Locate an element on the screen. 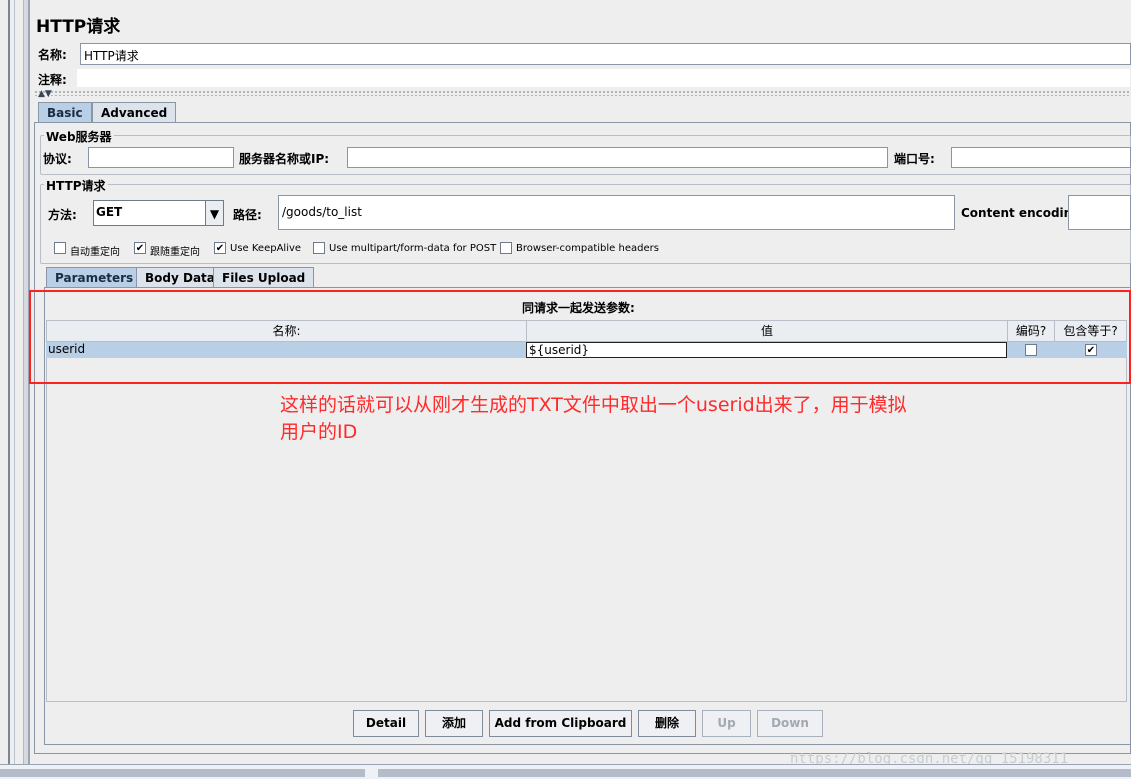 This screenshot has height=779, width=1131. browser-headers-checkbox is located at coordinates (506, 248).